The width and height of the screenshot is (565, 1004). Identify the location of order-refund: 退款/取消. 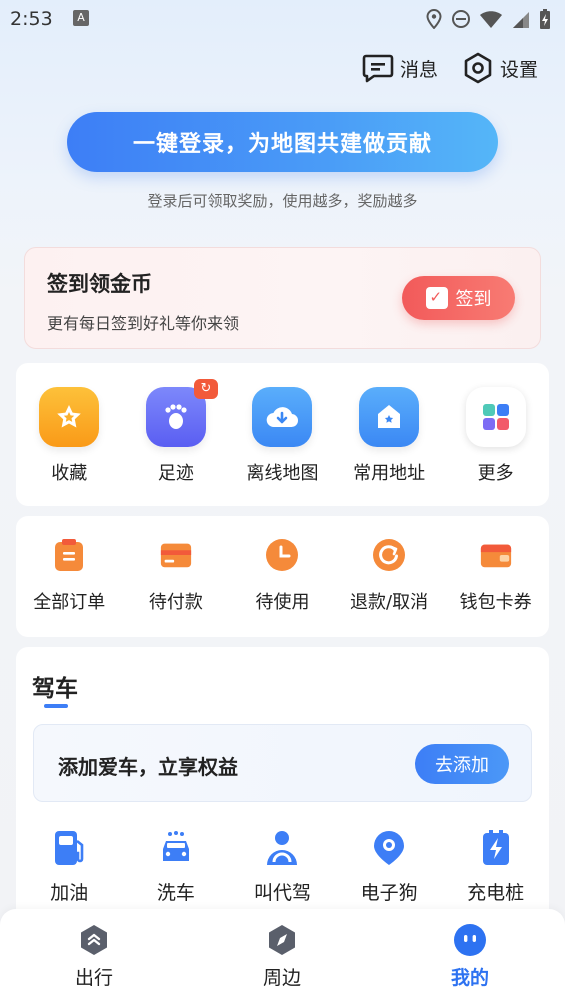
(389, 576).